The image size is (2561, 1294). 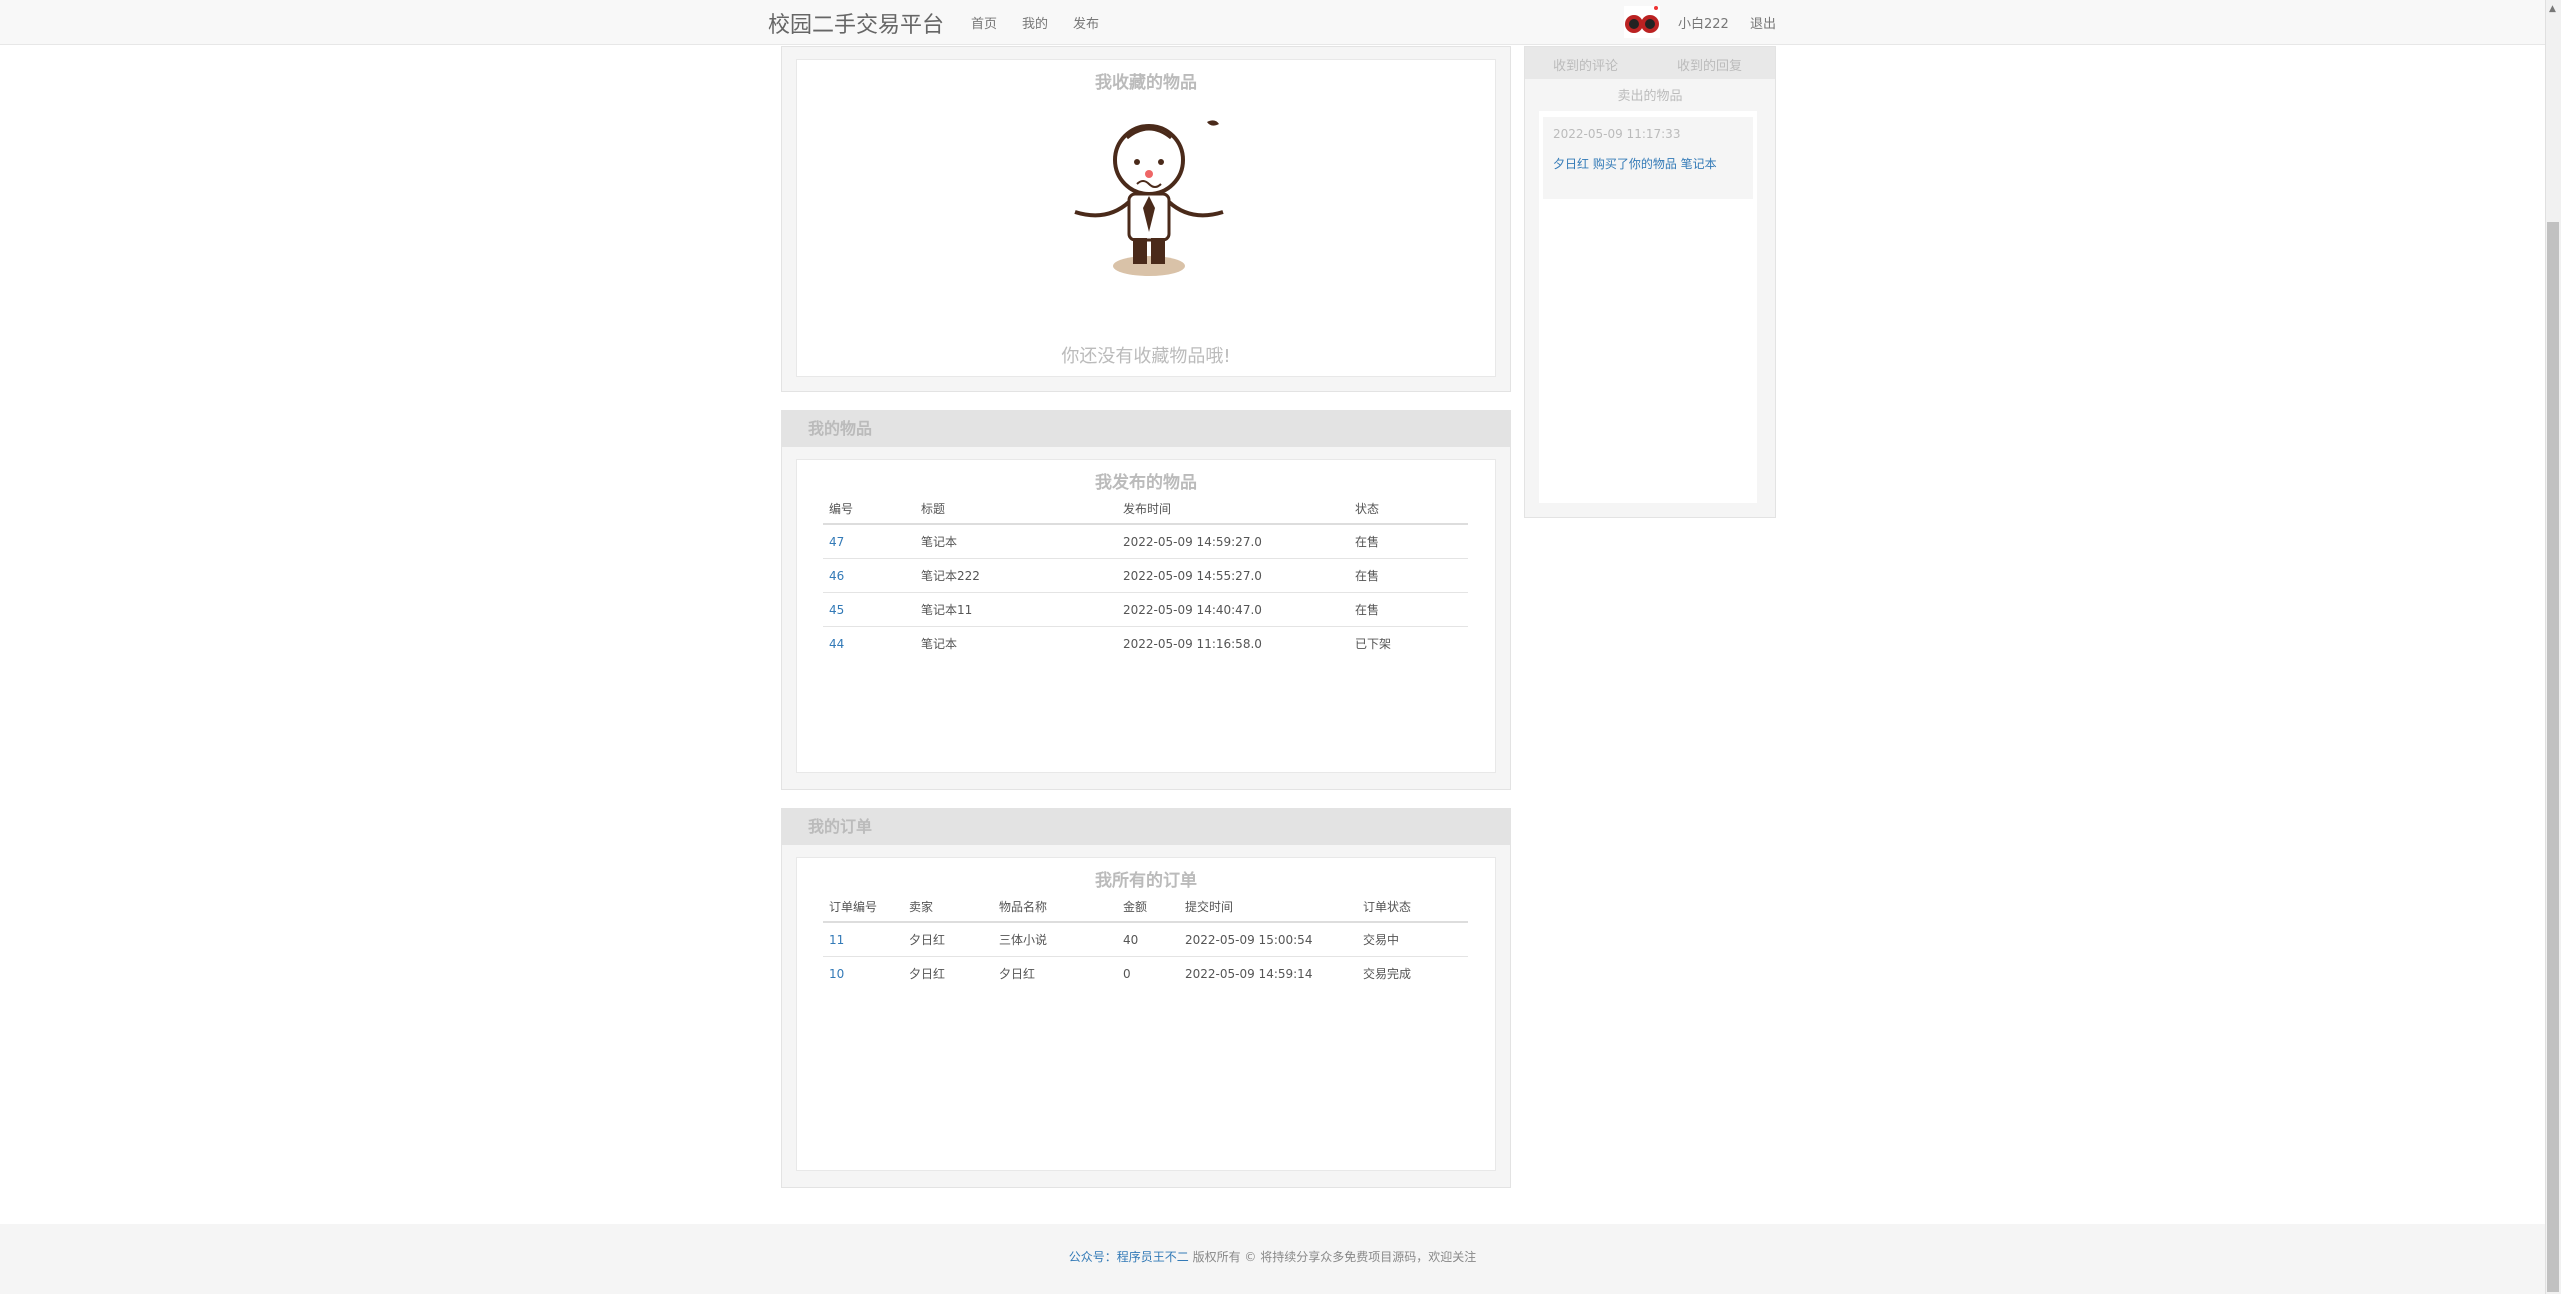 What do you see at coordinates (1145, 974) in the screenshot?
I see `table-row: 10 夕日红 夕日红 0 2022-05-09 14:59:14 交易完成` at bounding box center [1145, 974].